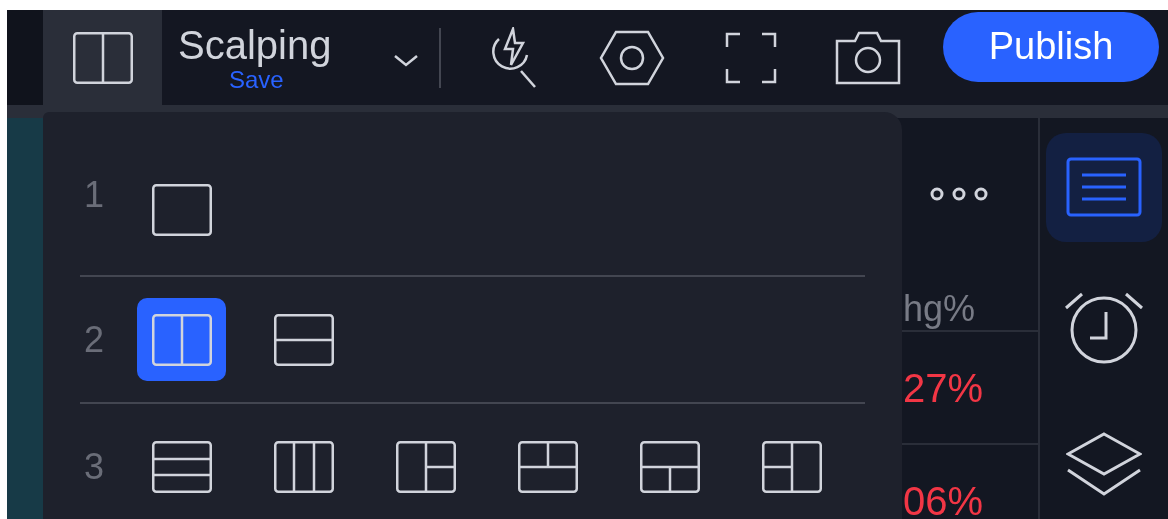  What do you see at coordinates (1051, 46) in the screenshot?
I see `publish-button: Publish` at bounding box center [1051, 46].